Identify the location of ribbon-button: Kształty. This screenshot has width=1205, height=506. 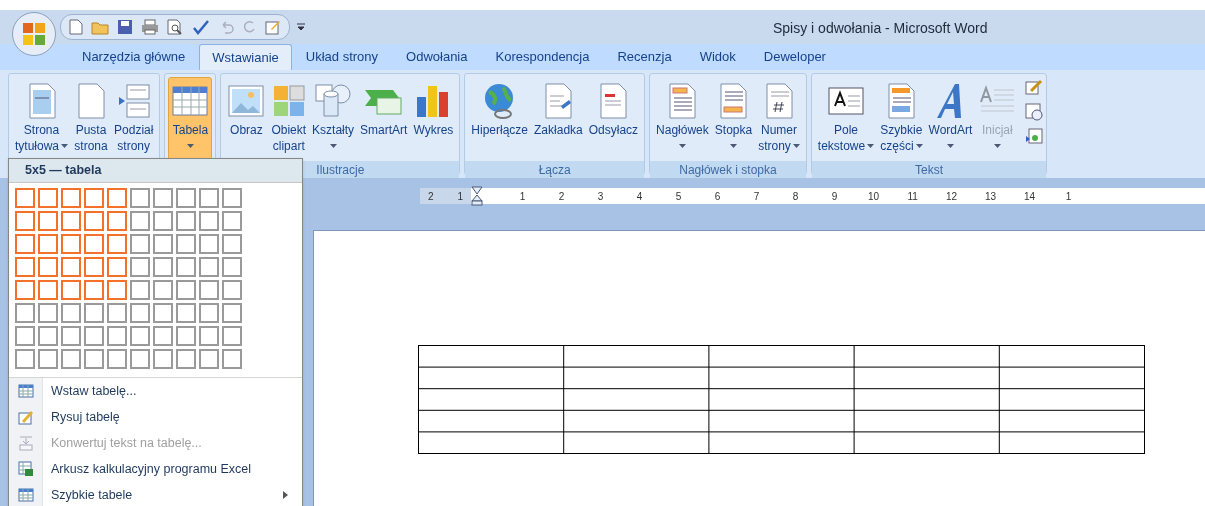
(333, 119).